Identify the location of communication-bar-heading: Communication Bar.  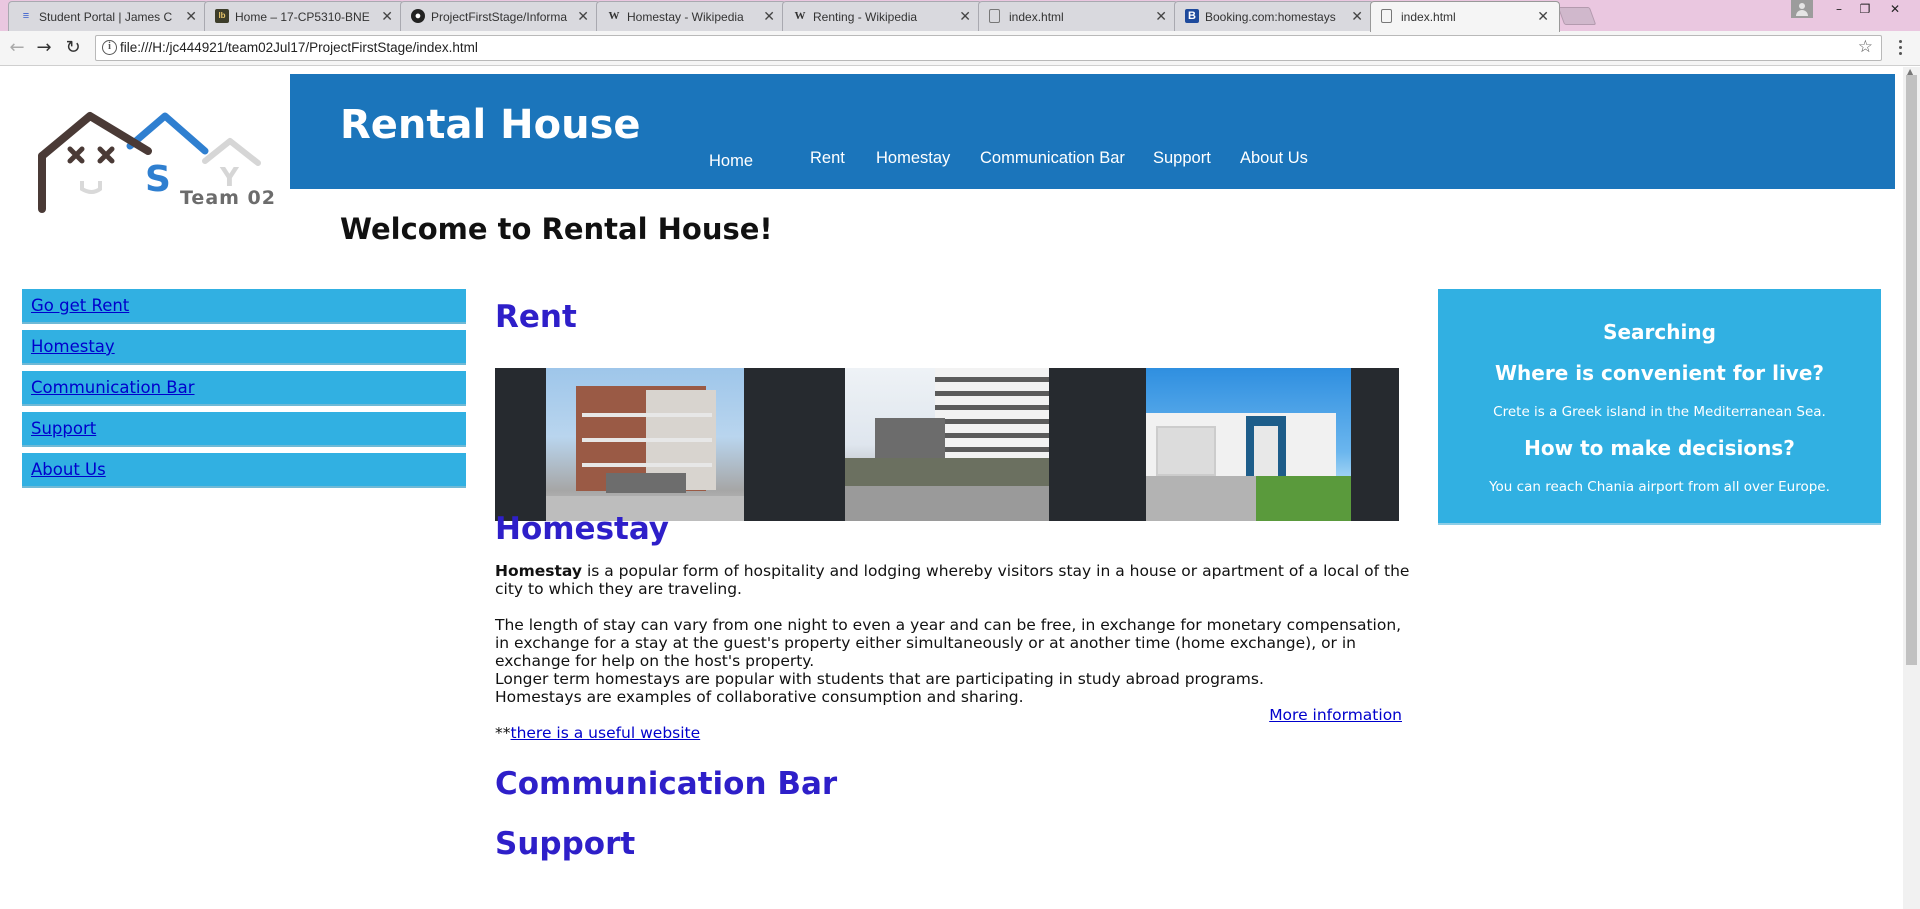
(666, 784).